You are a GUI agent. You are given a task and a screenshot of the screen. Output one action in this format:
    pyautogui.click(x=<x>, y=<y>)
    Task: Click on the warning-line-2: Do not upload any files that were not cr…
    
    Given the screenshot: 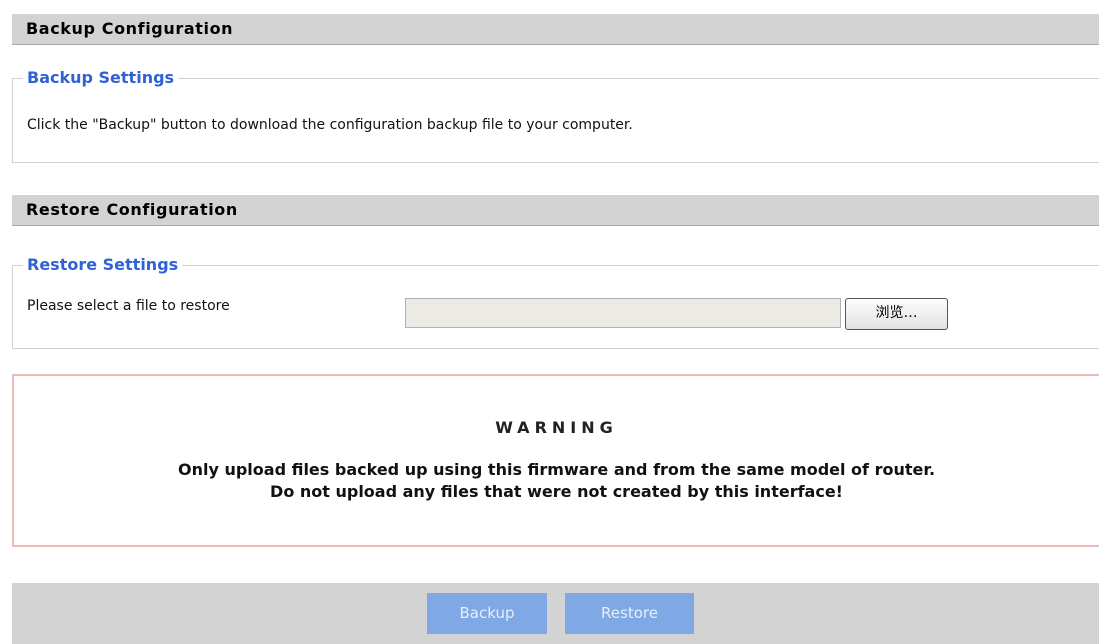 What is the action you would take?
    pyautogui.click(x=556, y=491)
    